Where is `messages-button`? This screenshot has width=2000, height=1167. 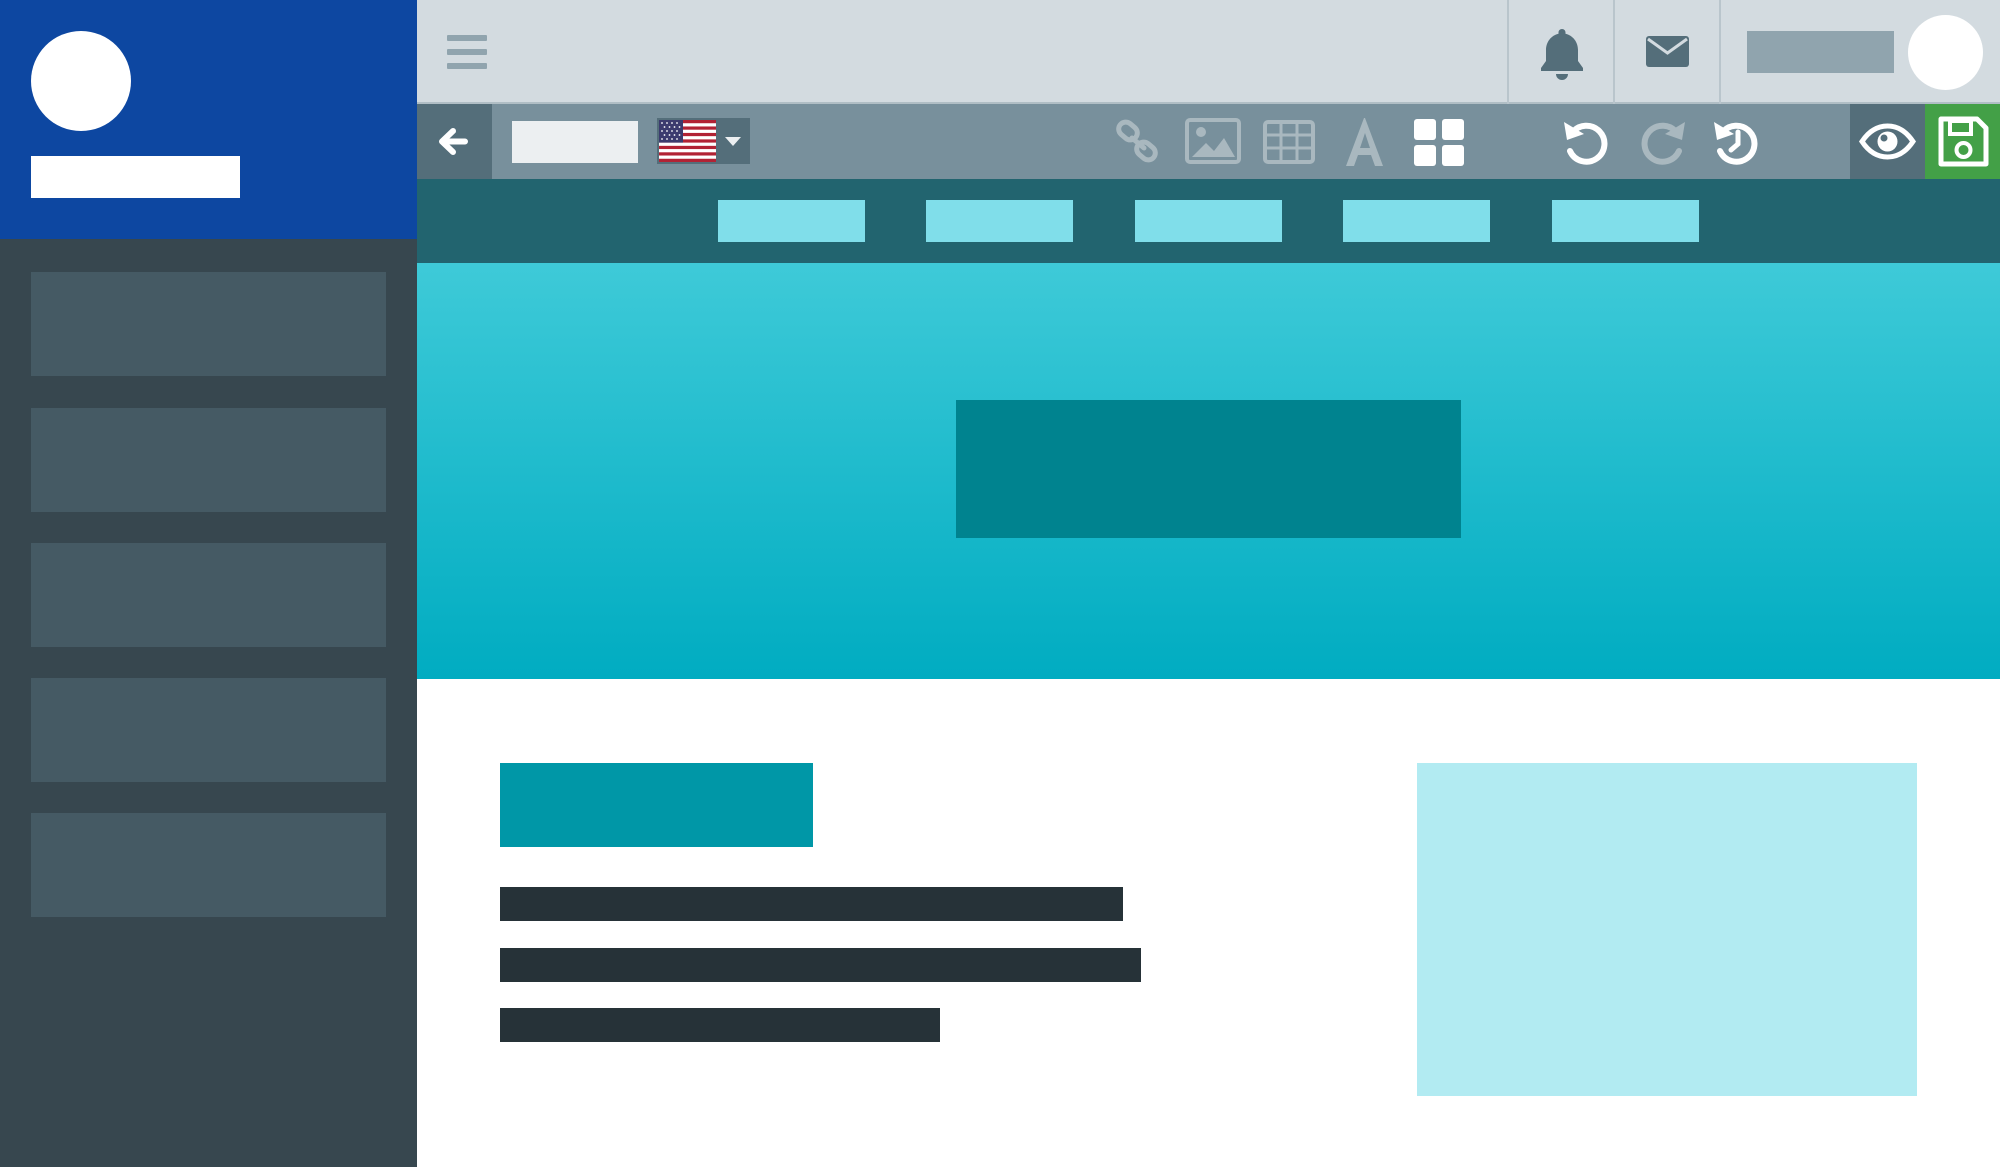
messages-button is located at coordinates (1667, 52).